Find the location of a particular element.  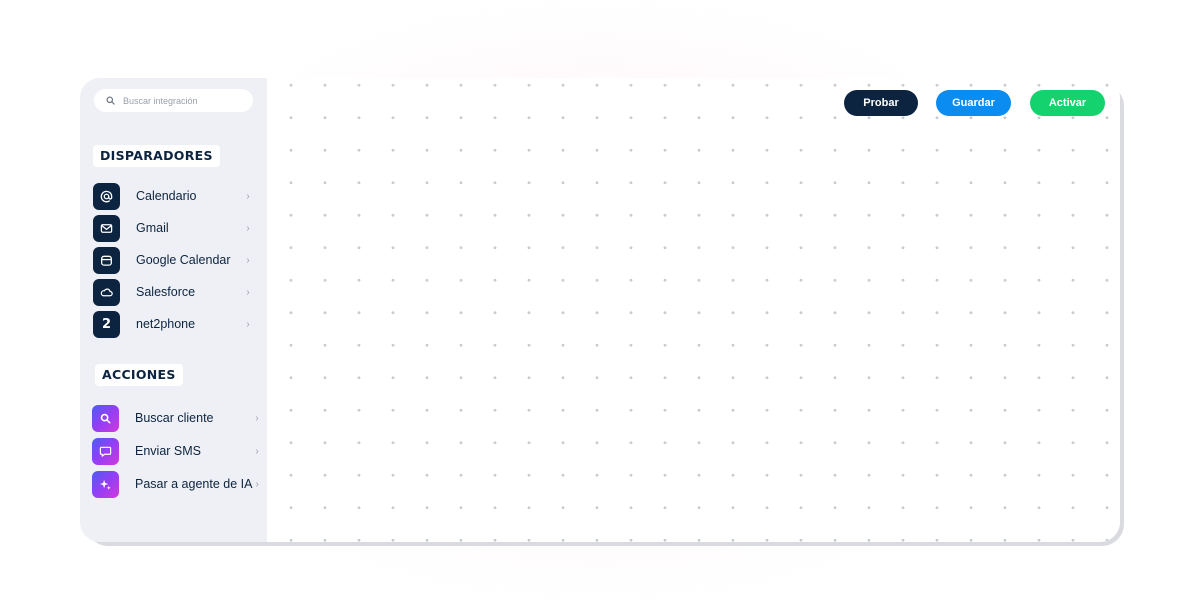

integrations-sidebar: DISPARADORES Calendario › Gmail › is located at coordinates (173, 310).